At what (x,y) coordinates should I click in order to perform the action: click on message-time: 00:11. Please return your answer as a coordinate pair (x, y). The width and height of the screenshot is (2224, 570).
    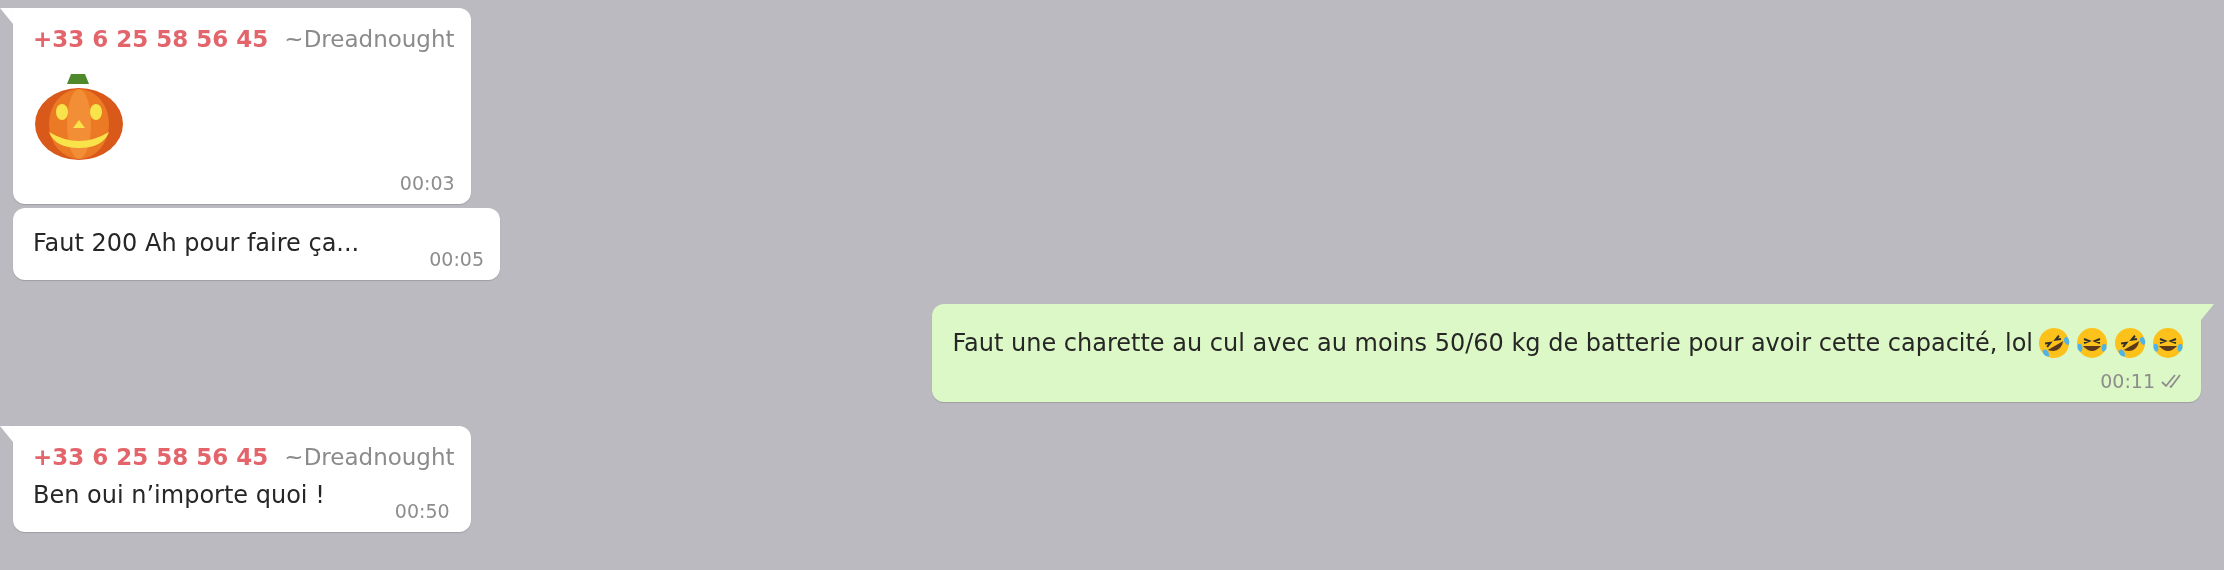
    Looking at the image, I should click on (2127, 381).